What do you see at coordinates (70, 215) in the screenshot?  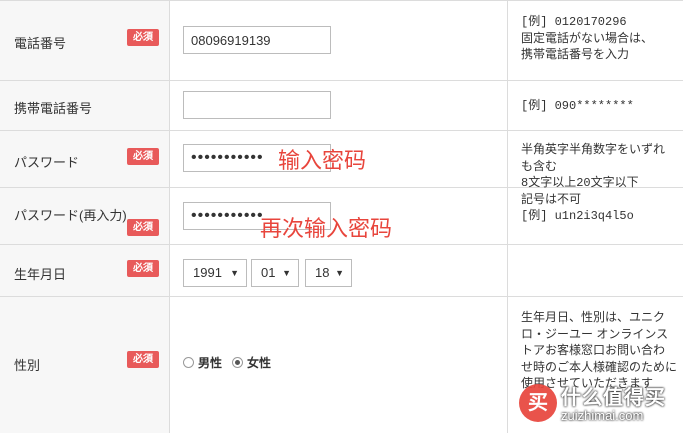 I see `password-confirm-label: パスワード(再入力)` at bounding box center [70, 215].